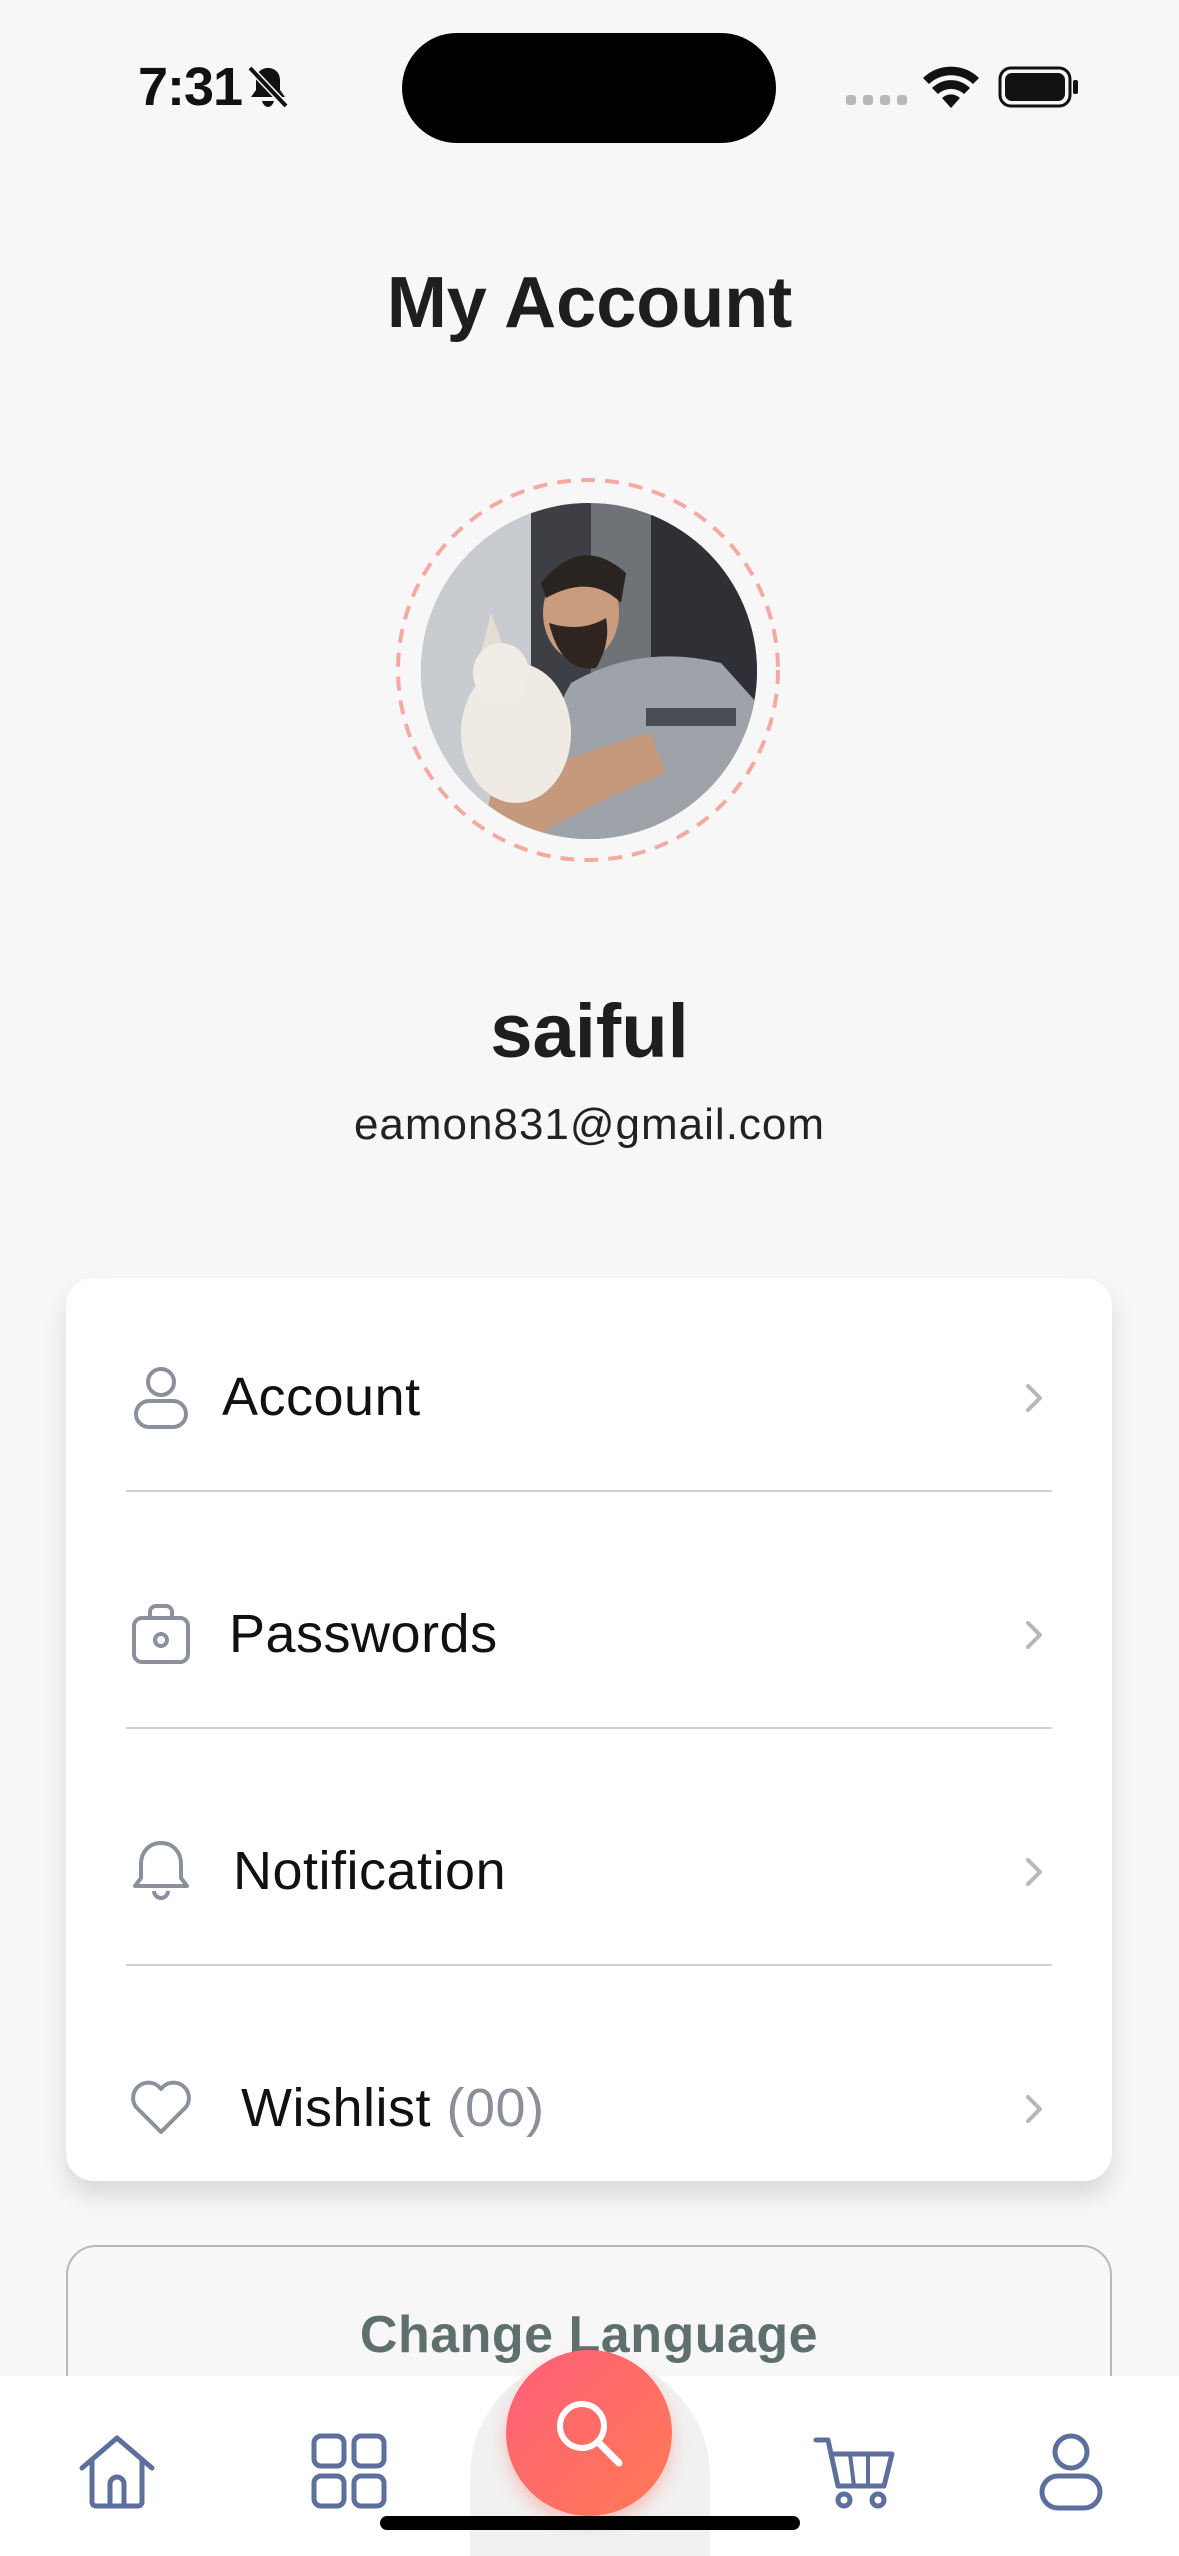 This screenshot has height=2556, width=1179. I want to click on menu-item-account: Account, so click(589, 1396).